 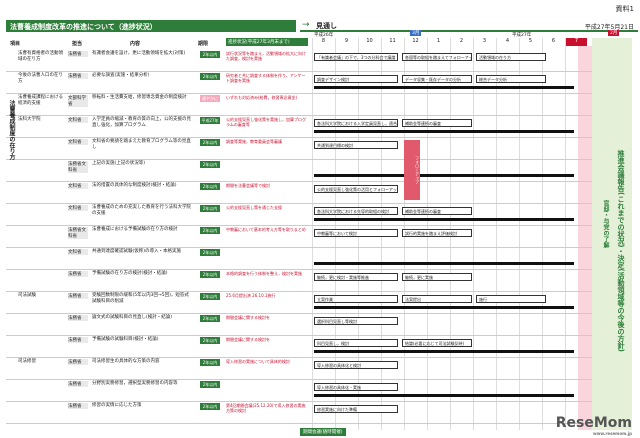 I want to click on timeline-bar: 調査デザイン検討, so click(x=356, y=79).